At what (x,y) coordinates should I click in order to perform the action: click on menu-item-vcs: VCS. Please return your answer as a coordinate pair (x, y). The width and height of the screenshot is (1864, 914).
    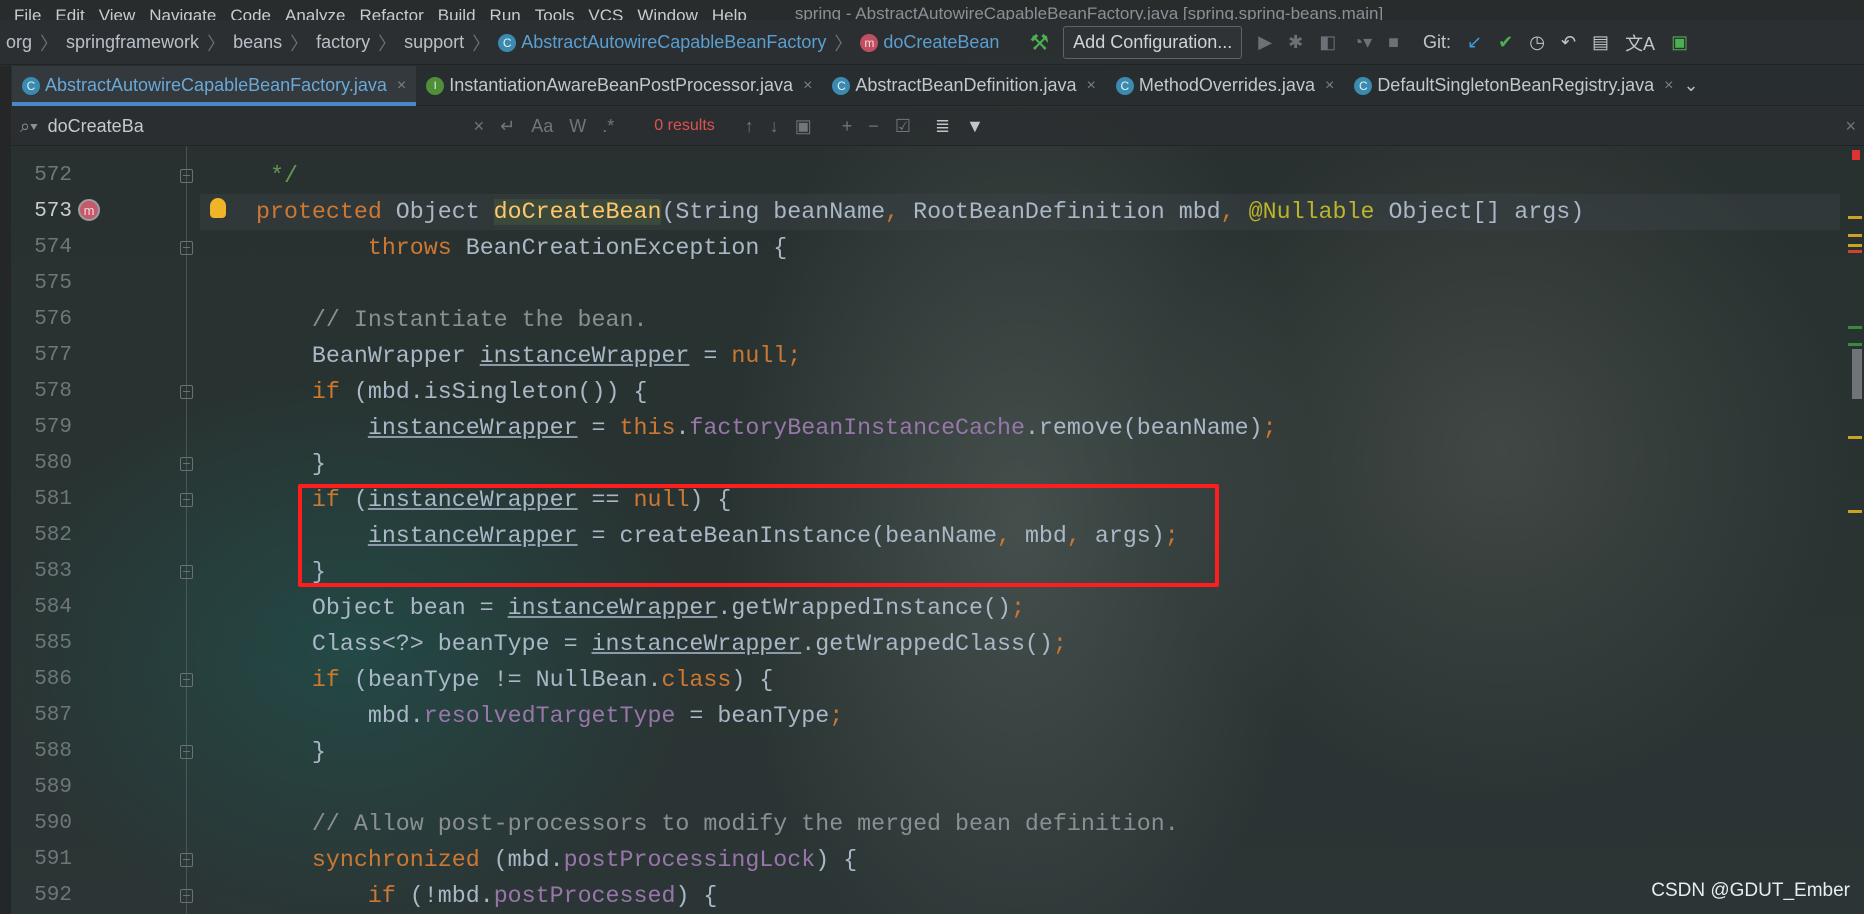
    Looking at the image, I should click on (605, 13).